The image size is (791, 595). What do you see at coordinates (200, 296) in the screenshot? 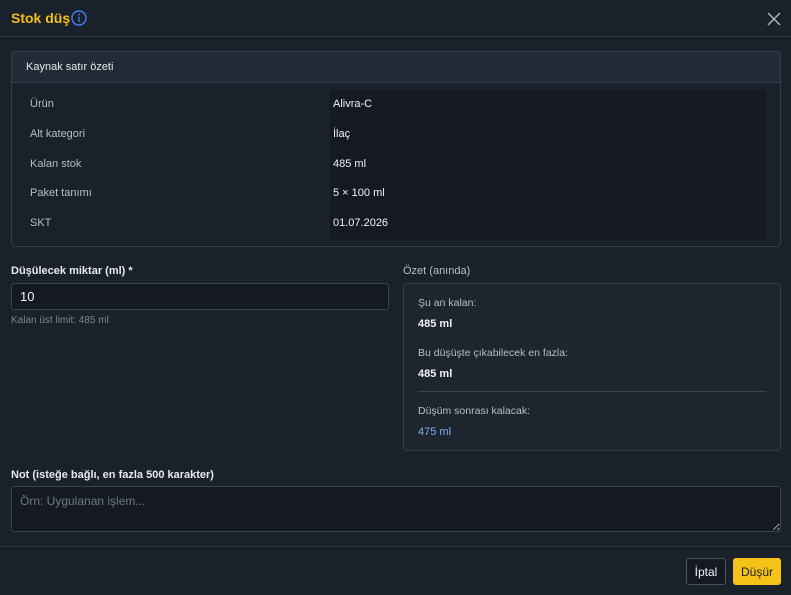
I see `quantity-input` at bounding box center [200, 296].